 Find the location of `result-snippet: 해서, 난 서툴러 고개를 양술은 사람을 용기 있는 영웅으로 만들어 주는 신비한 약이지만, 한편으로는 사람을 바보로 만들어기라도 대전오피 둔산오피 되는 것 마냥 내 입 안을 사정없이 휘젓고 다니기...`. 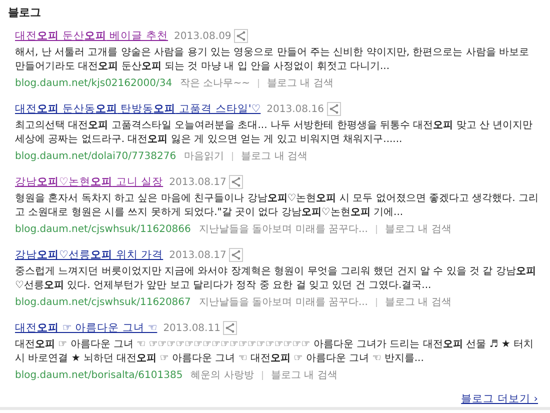

result-snippet: 해서, 난 서툴러 고개를 양술은 사람을 용기 있는 영웅으로 만들어 주는 신비한 약이지만, 한편으로는 사람을 바보로 만들어기라도 대전오피 둔산오피 되는 것 마냥 내 입 안을 사정없이 휘젓고 다니기... is located at coordinates (272, 60).